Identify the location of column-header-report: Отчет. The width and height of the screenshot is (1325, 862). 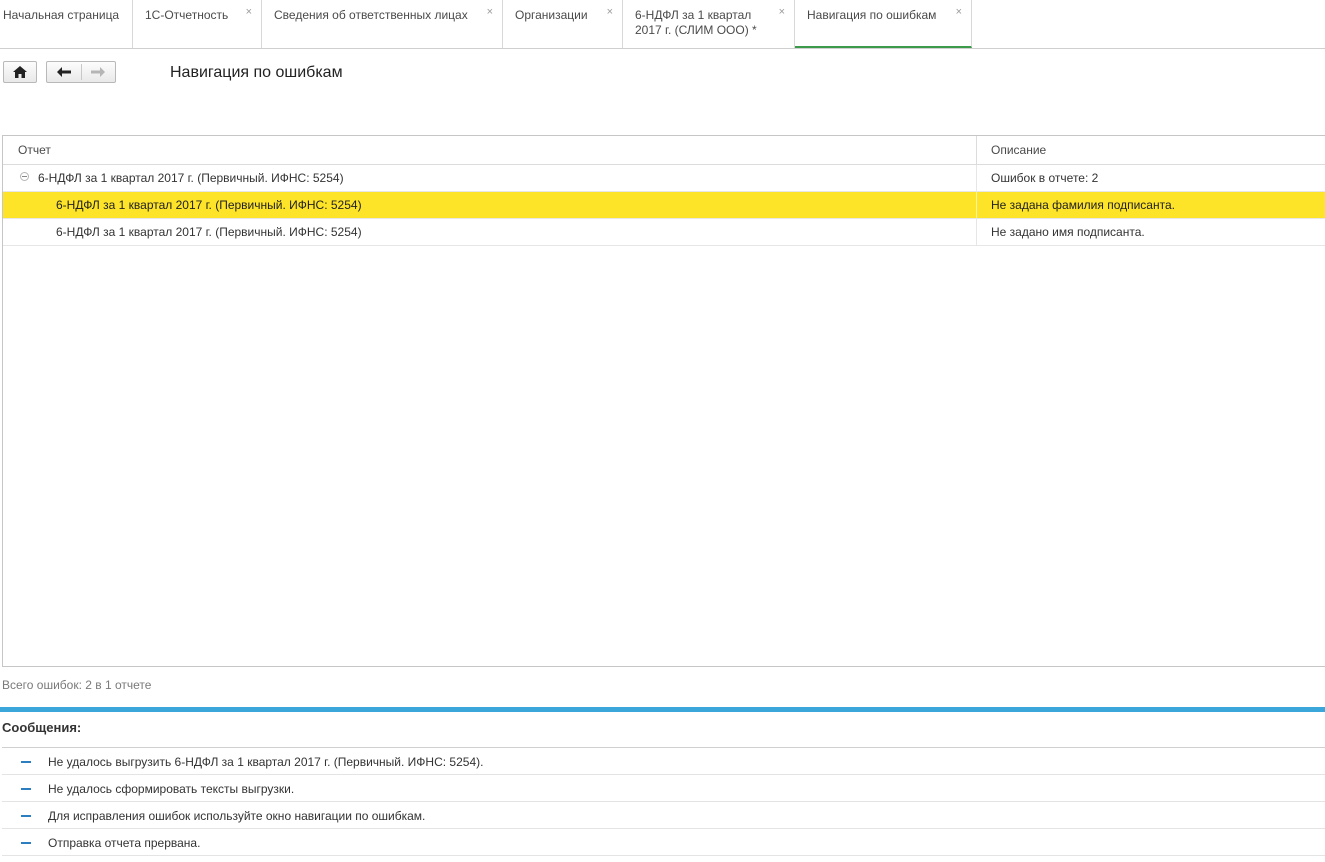
(34, 150).